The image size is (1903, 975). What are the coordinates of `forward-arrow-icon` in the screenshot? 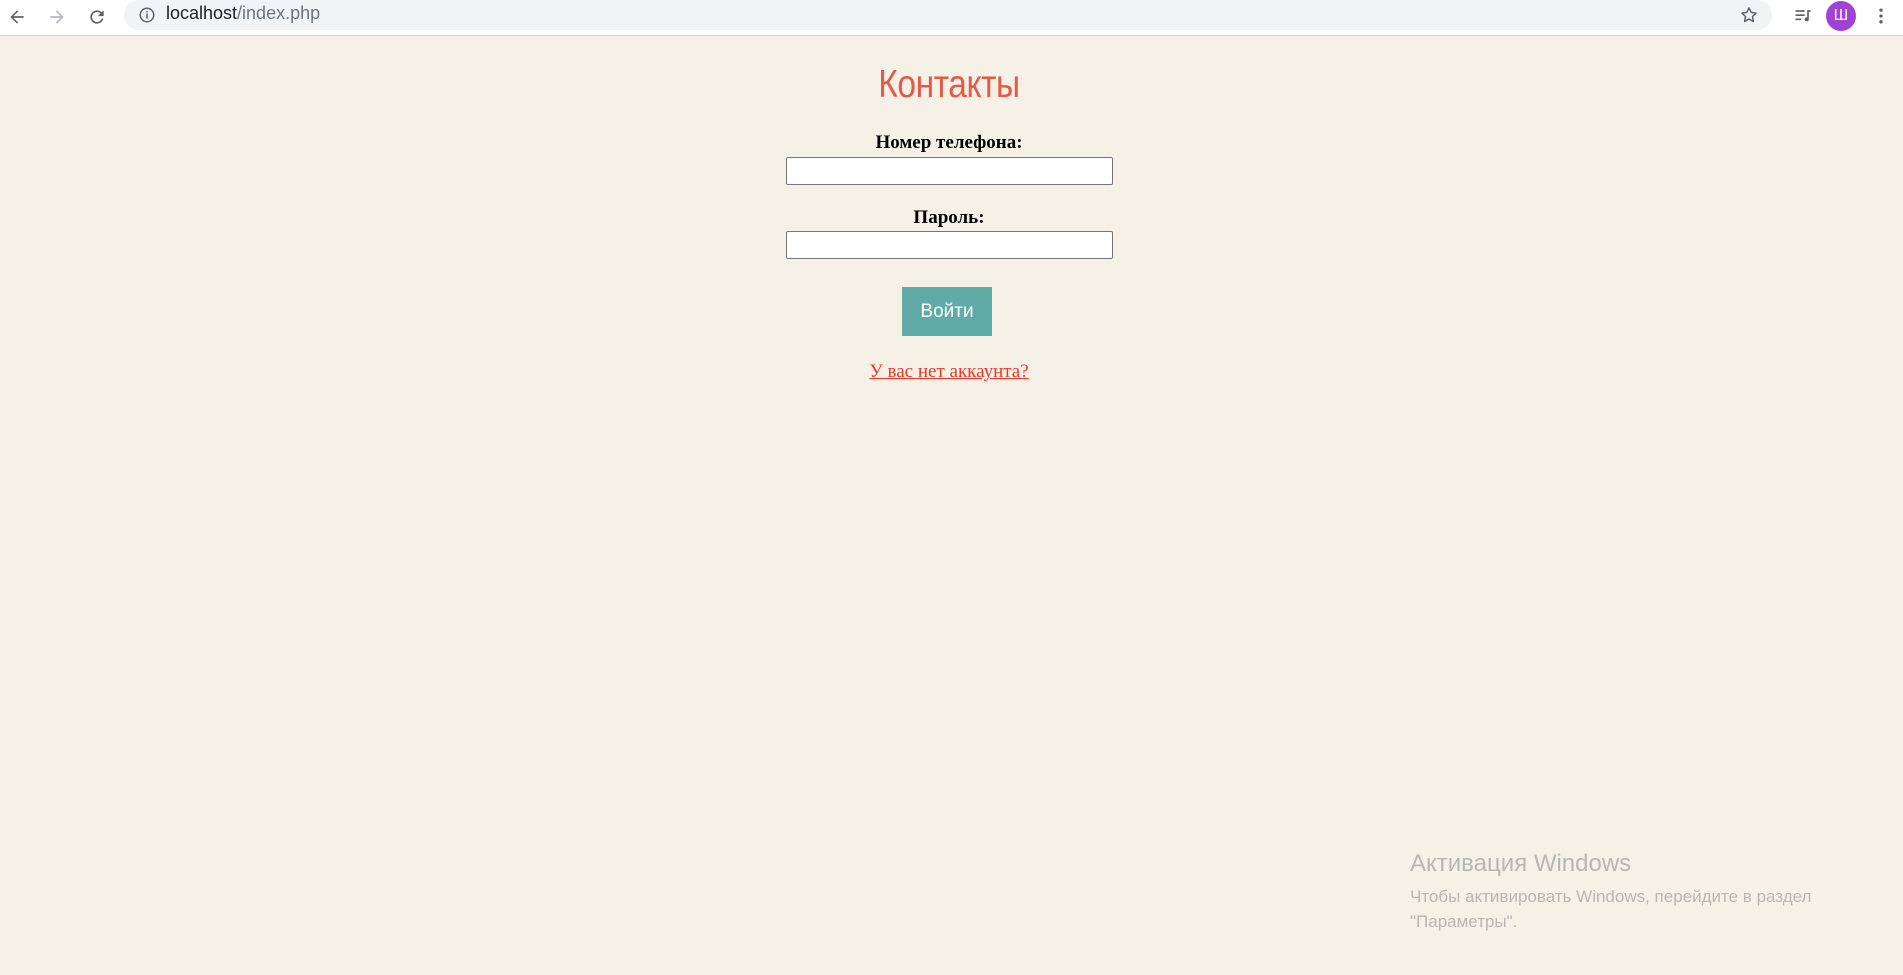 It's located at (57, 17).